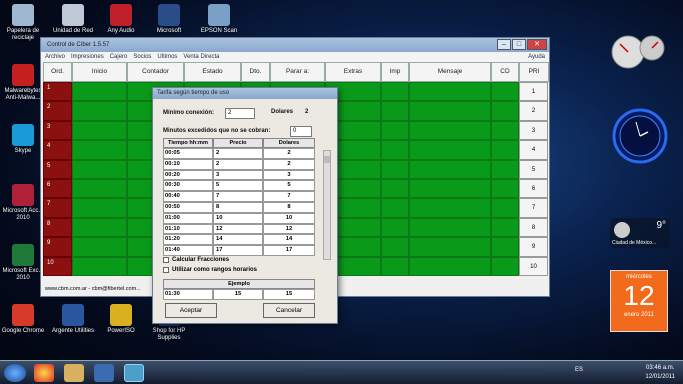 Image resolution: width=683 pixels, height=384 pixels. What do you see at coordinates (534, 72) in the screenshot?
I see `column-header-pri: PRI` at bounding box center [534, 72].